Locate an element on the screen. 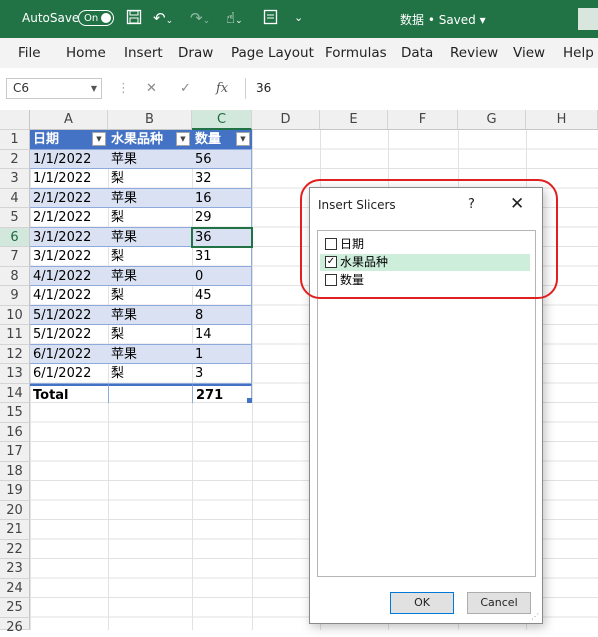 The width and height of the screenshot is (598, 637). table-cell: 14 is located at coordinates (222, 335).